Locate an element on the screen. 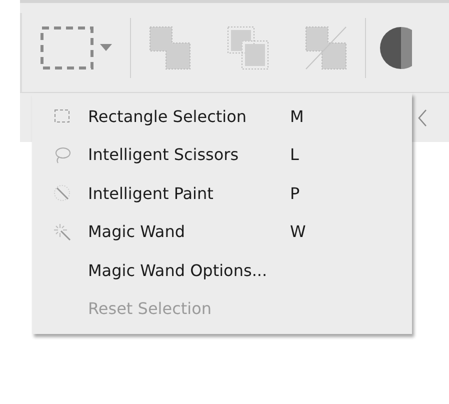  menu-item: Magic Wand W is located at coordinates (222, 231).